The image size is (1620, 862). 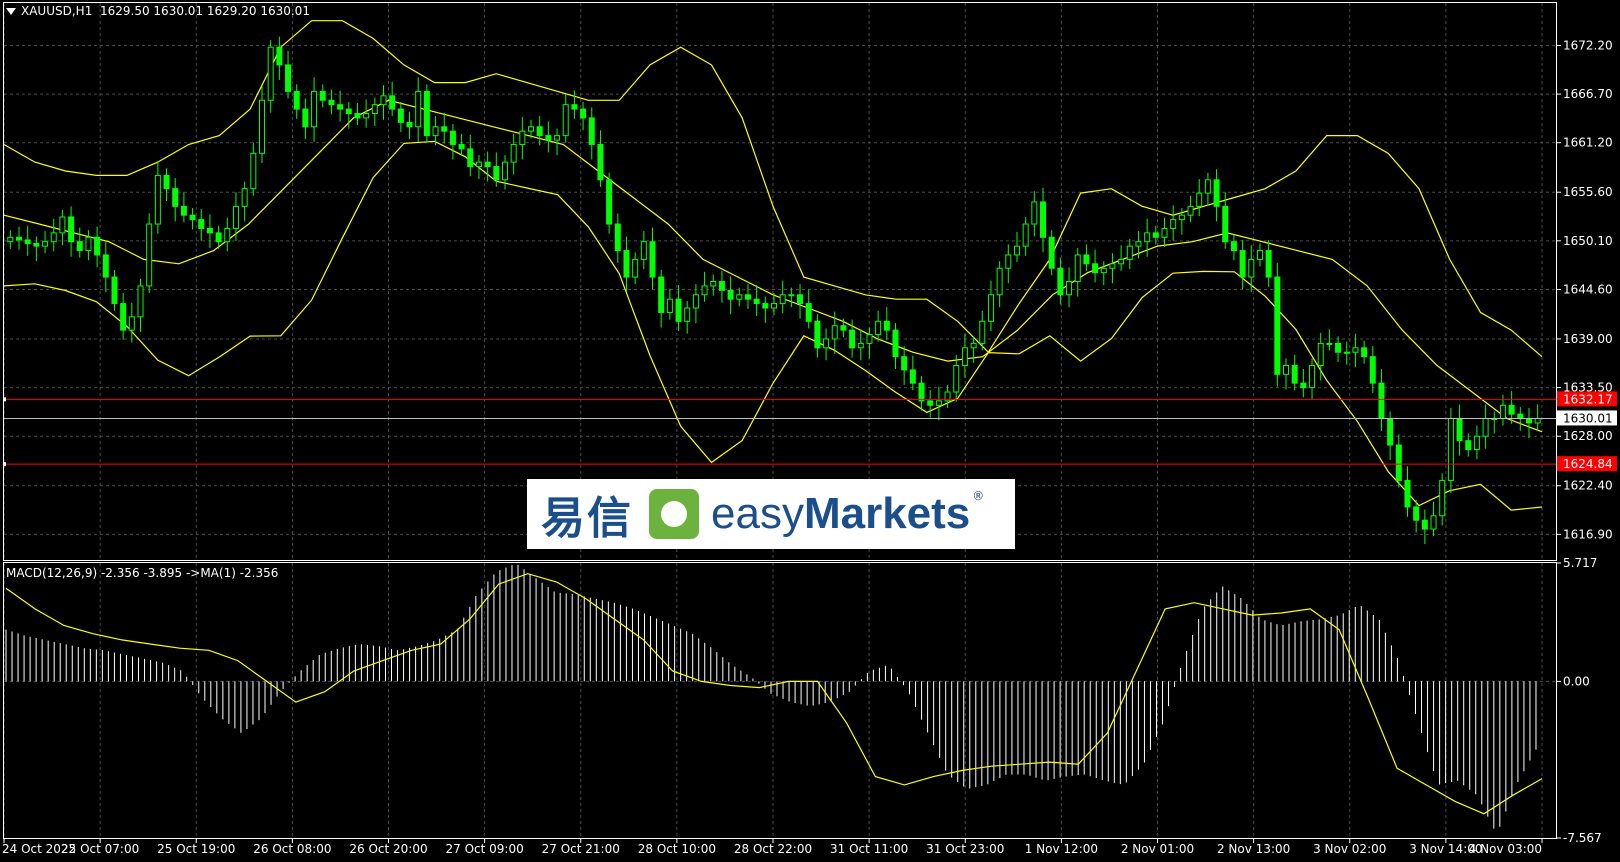 What do you see at coordinates (1349, 849) in the screenshot?
I see `x-tick-label: 3 Nov 02:00` at bounding box center [1349, 849].